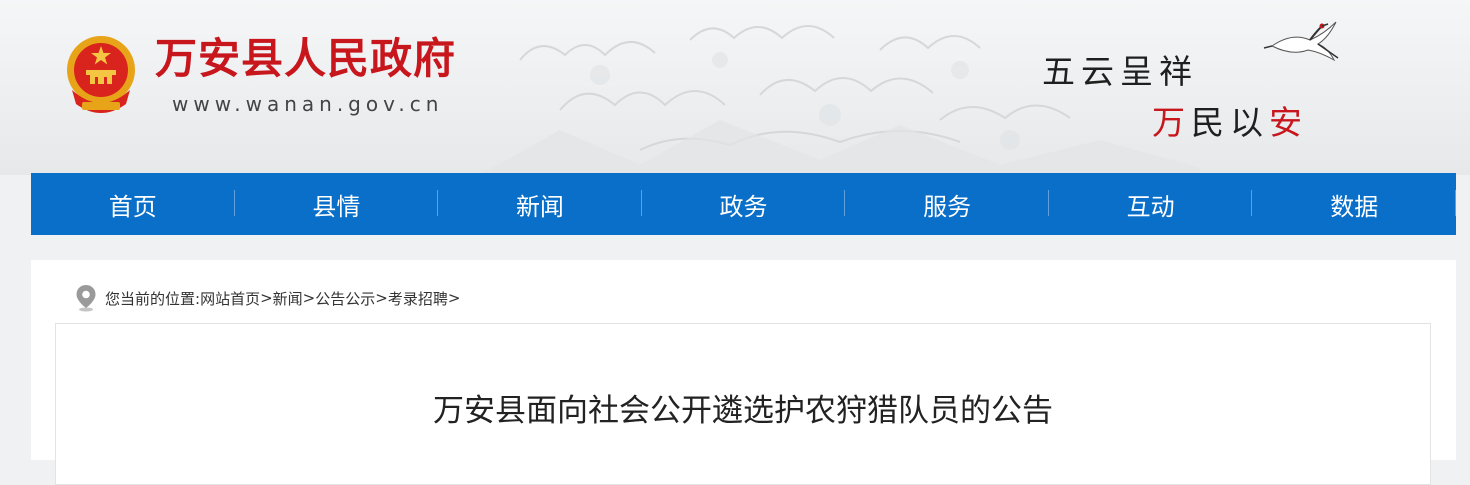 The width and height of the screenshot is (1470, 485). I want to click on breadcrumb-item-news: 新闻, so click(288, 298).